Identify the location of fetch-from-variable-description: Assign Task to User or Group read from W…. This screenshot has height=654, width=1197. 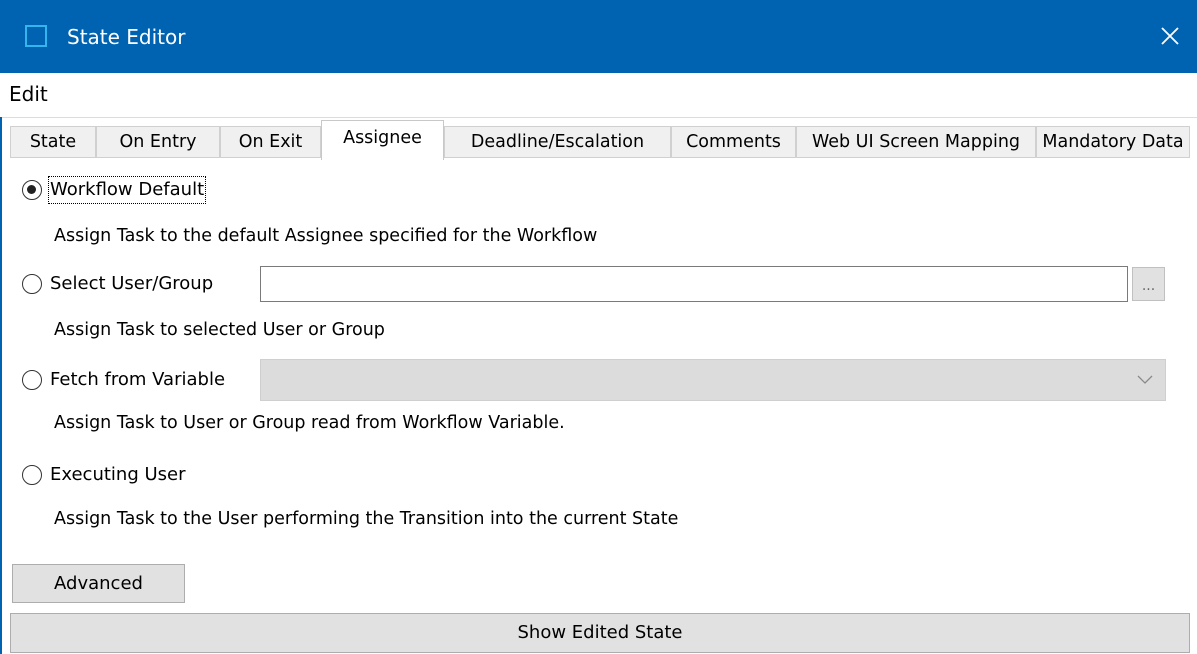
(309, 423).